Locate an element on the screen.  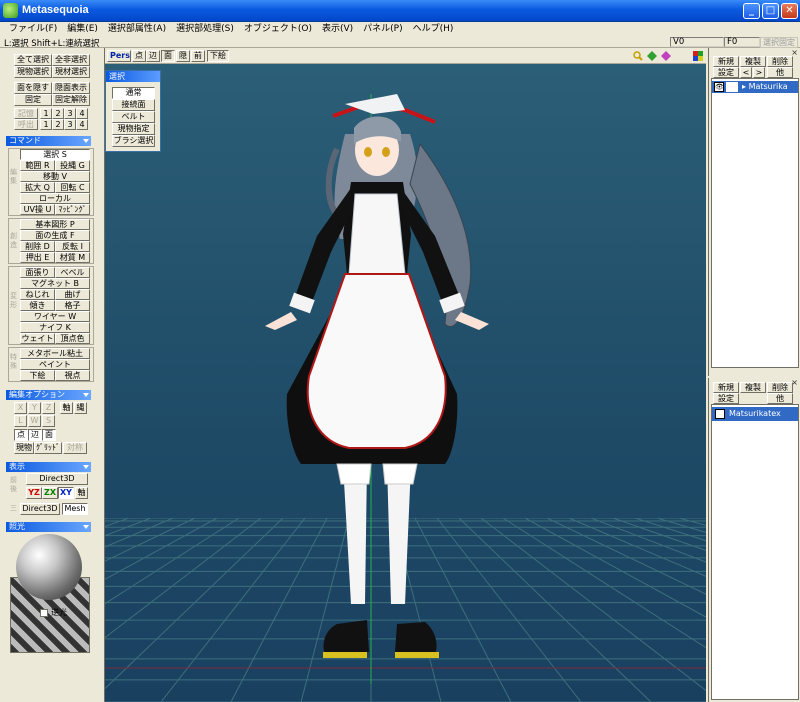
menu-view: 表示(V) is located at coordinates (337, 29).